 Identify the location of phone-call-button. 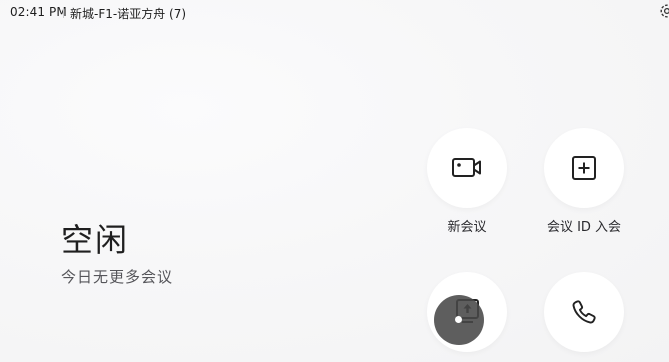
(584, 312).